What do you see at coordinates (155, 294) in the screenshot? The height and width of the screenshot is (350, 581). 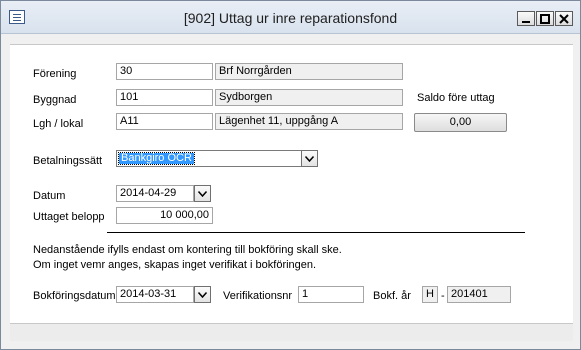 I see `bokforingsdatum-input: 2014-03-31` at bounding box center [155, 294].